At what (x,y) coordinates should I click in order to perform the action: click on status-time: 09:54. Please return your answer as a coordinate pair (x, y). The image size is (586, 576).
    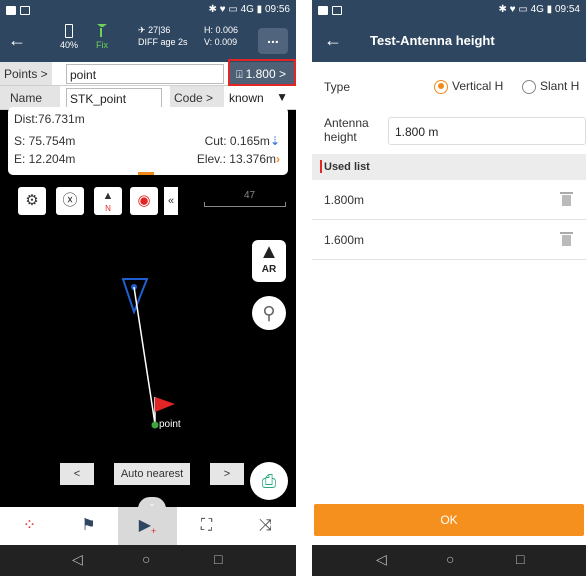
    Looking at the image, I should click on (567, 9).